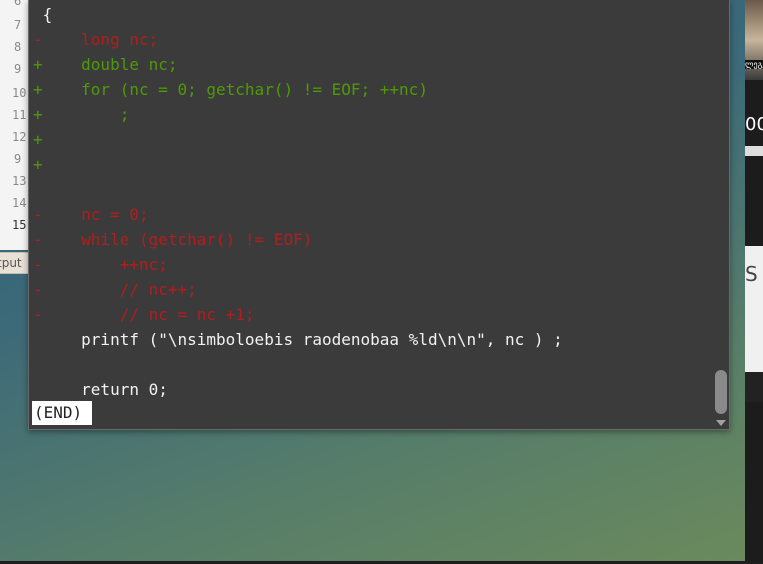  Describe the element at coordinates (115, 289) in the screenshot. I see `diff-line-removed: - // nc++;` at that location.